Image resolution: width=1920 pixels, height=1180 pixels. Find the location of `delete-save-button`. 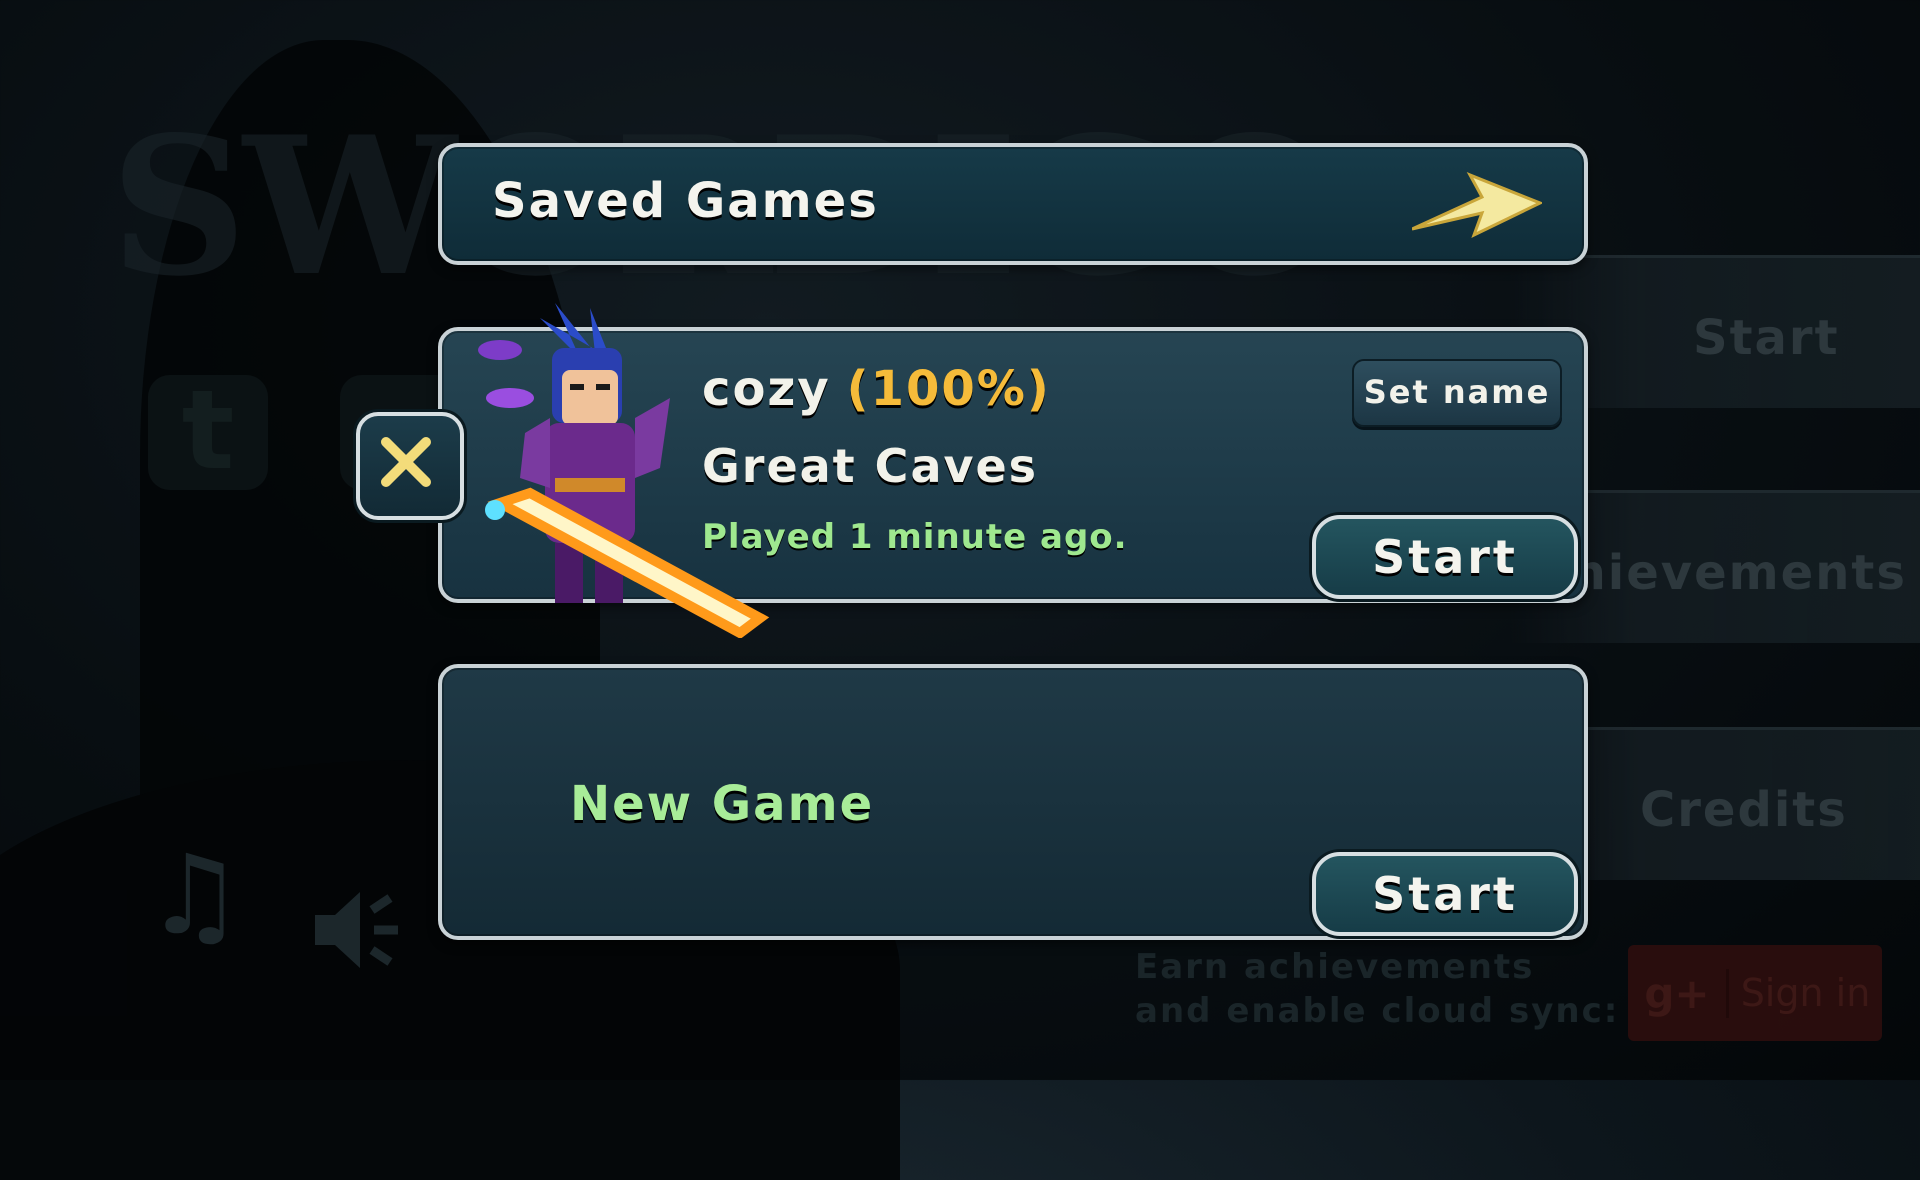

delete-save-button is located at coordinates (410, 466).